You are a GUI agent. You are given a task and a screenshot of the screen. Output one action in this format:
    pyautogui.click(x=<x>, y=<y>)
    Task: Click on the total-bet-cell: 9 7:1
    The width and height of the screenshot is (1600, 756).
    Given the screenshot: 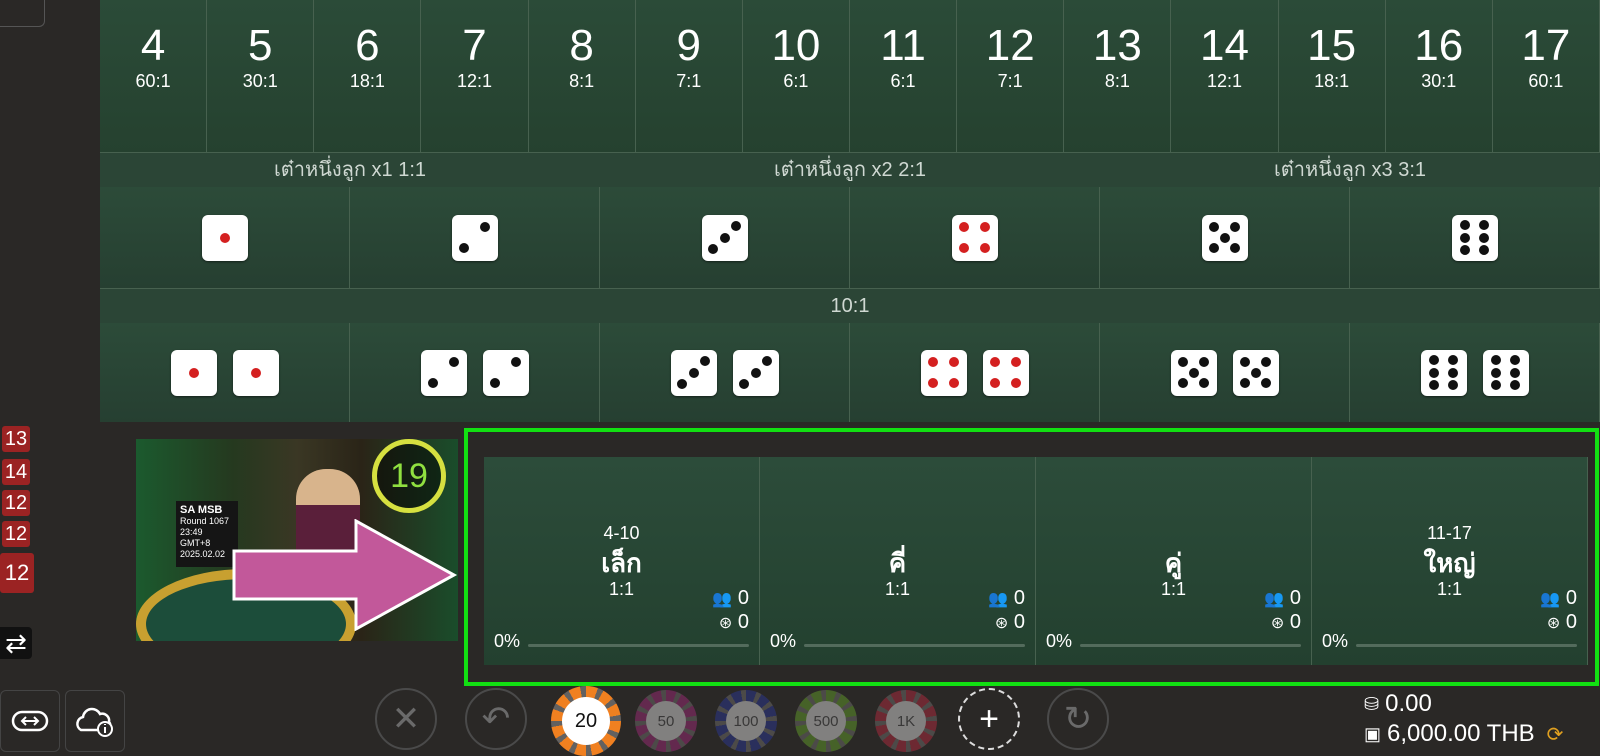 What is the action you would take?
    pyautogui.click(x=689, y=76)
    